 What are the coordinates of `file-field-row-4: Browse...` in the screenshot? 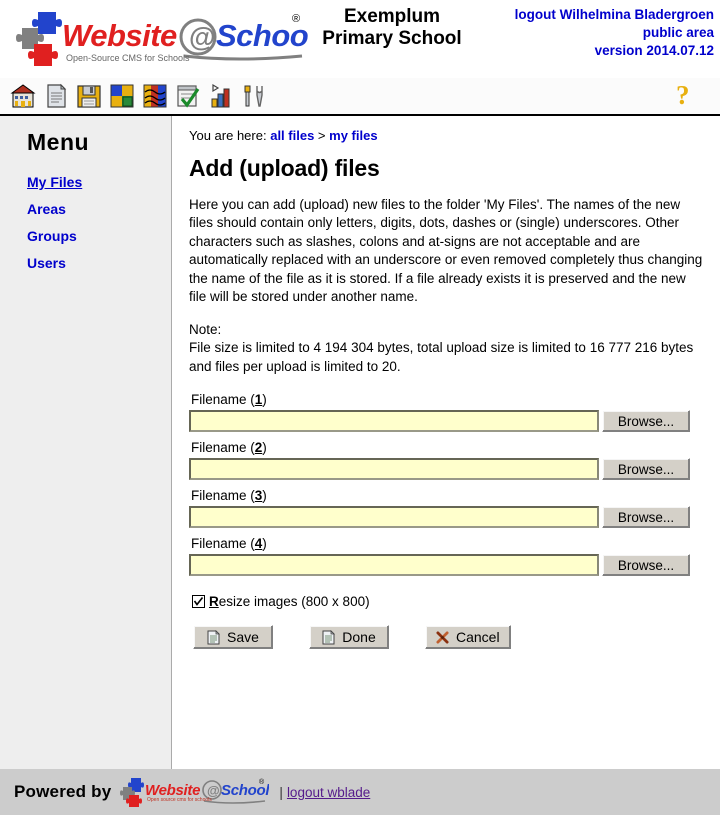 It's located at (447, 565).